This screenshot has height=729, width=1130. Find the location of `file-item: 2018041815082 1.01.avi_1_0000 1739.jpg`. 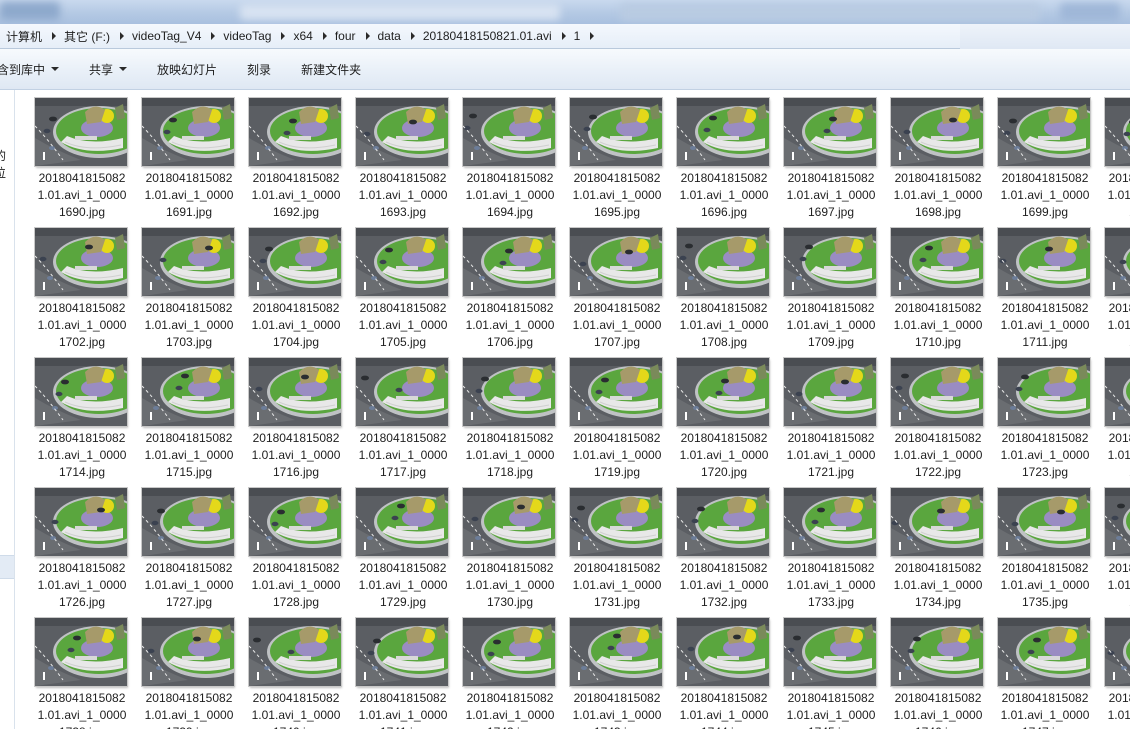

file-item: 2018041815082 1.01.avi_1_0000 1739.jpg is located at coordinates (178, 669).